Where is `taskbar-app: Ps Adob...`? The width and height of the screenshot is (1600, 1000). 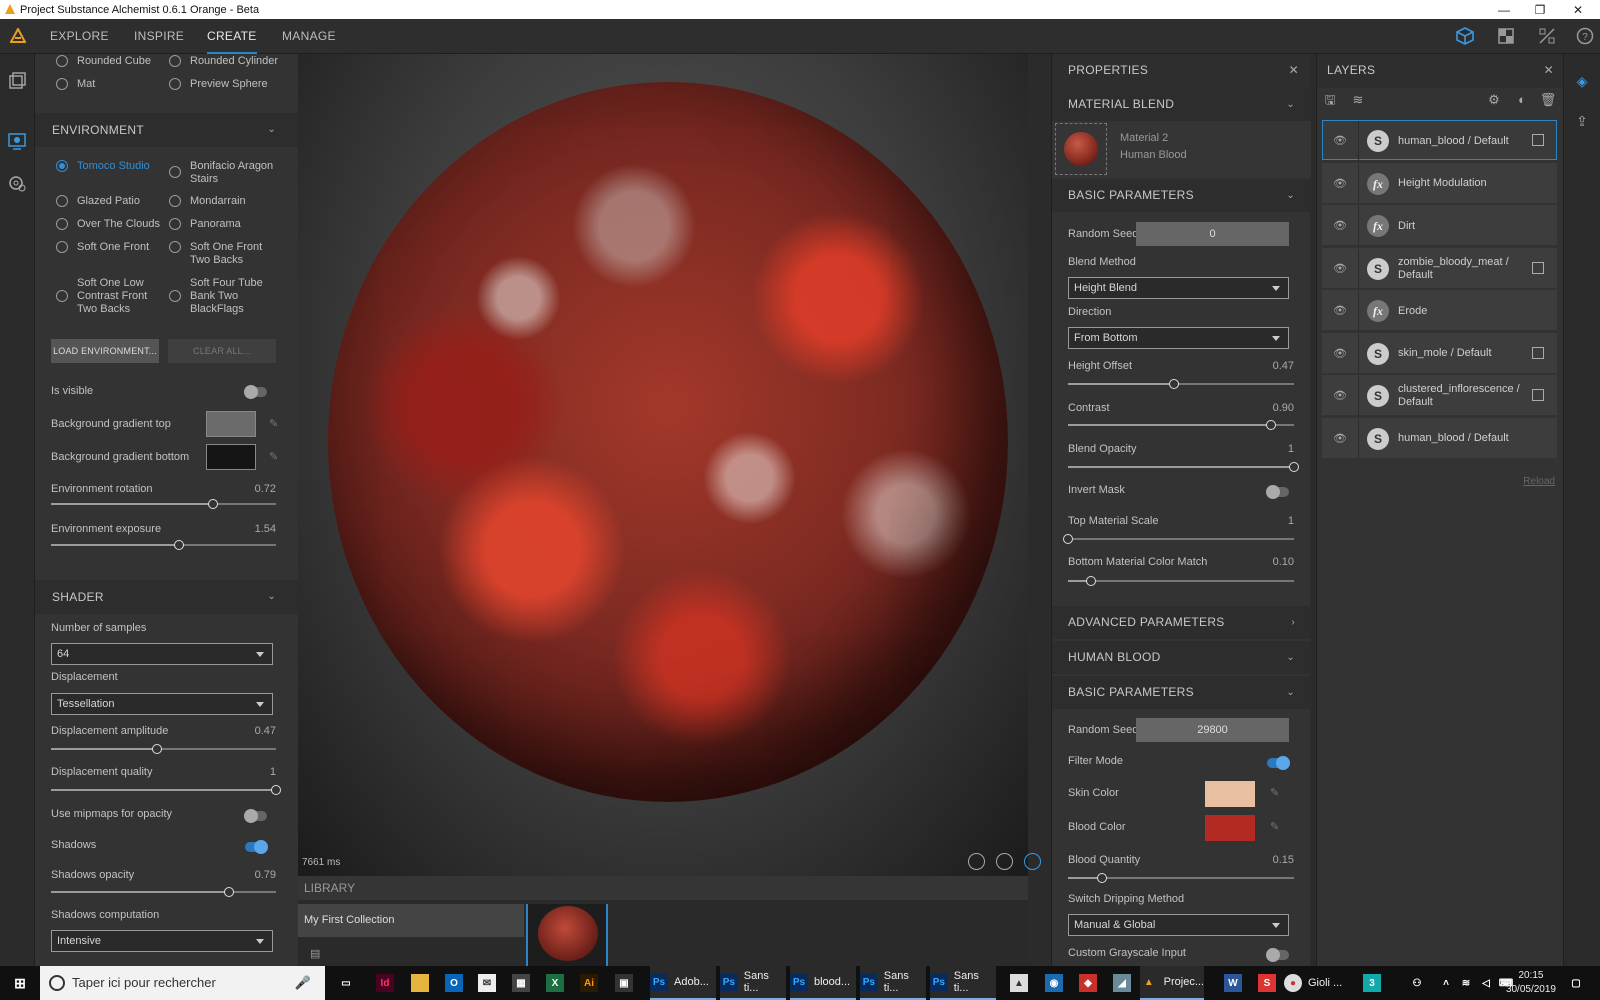 taskbar-app: Ps Adob... is located at coordinates (683, 983).